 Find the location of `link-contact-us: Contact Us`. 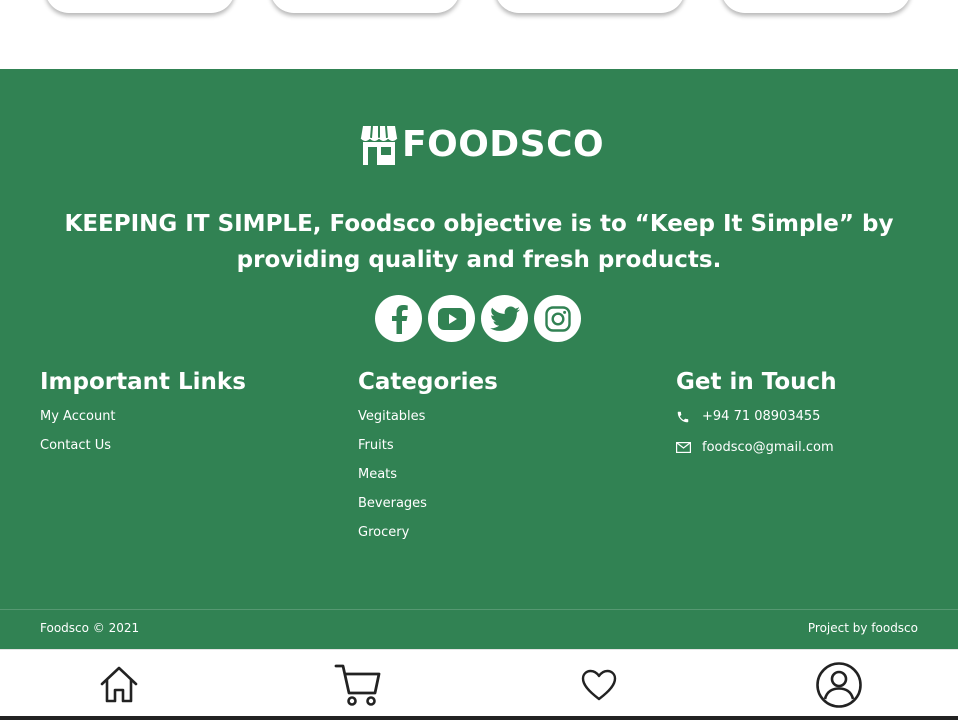

link-contact-us: Contact Us is located at coordinates (143, 451).